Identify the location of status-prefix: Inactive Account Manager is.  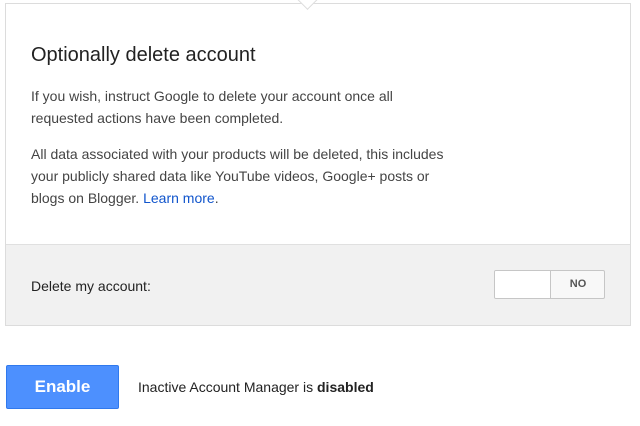
(227, 387).